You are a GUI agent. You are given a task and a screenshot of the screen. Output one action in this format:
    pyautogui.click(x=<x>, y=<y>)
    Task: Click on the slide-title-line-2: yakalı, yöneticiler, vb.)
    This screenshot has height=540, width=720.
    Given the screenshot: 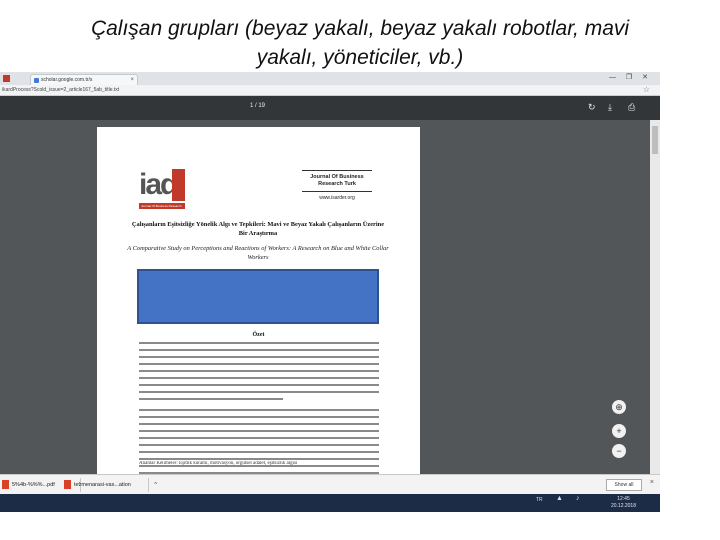 What is the action you would take?
    pyautogui.click(x=360, y=57)
    